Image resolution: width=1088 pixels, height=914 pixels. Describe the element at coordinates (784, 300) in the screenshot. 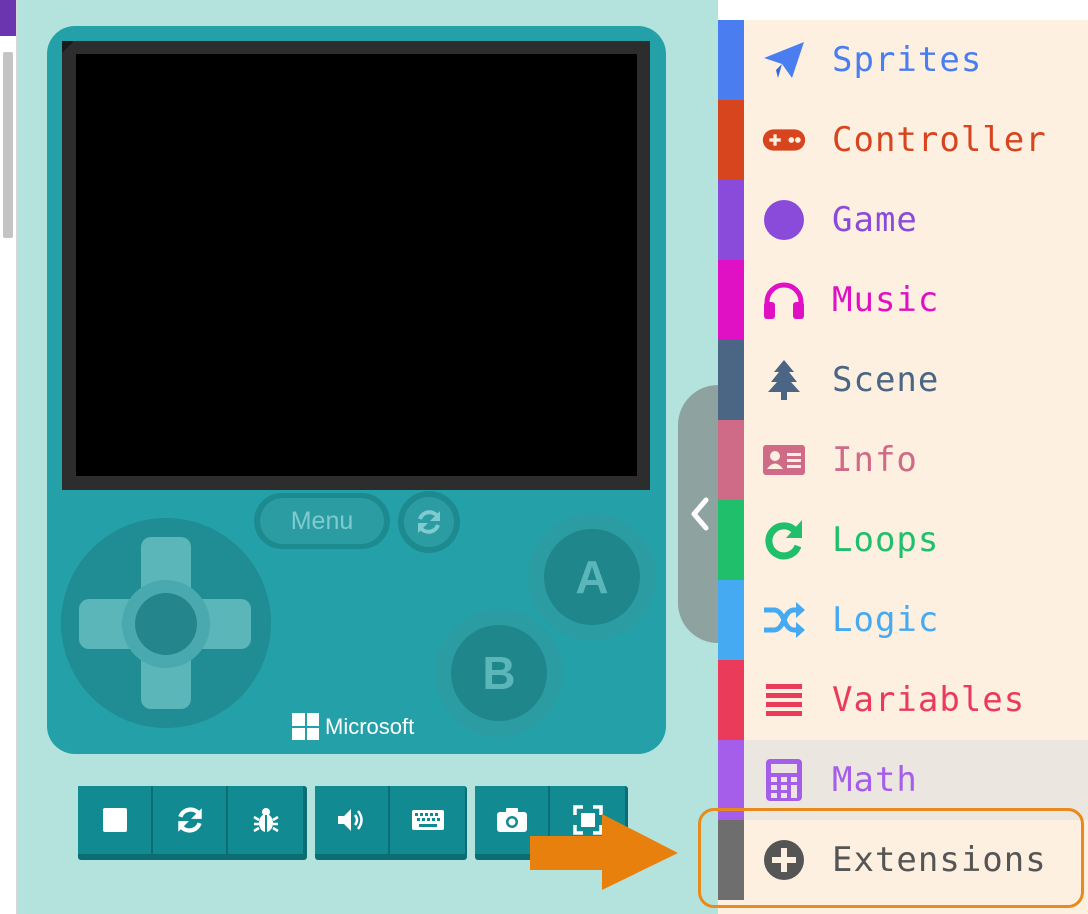

I see `headphones-icon` at that location.